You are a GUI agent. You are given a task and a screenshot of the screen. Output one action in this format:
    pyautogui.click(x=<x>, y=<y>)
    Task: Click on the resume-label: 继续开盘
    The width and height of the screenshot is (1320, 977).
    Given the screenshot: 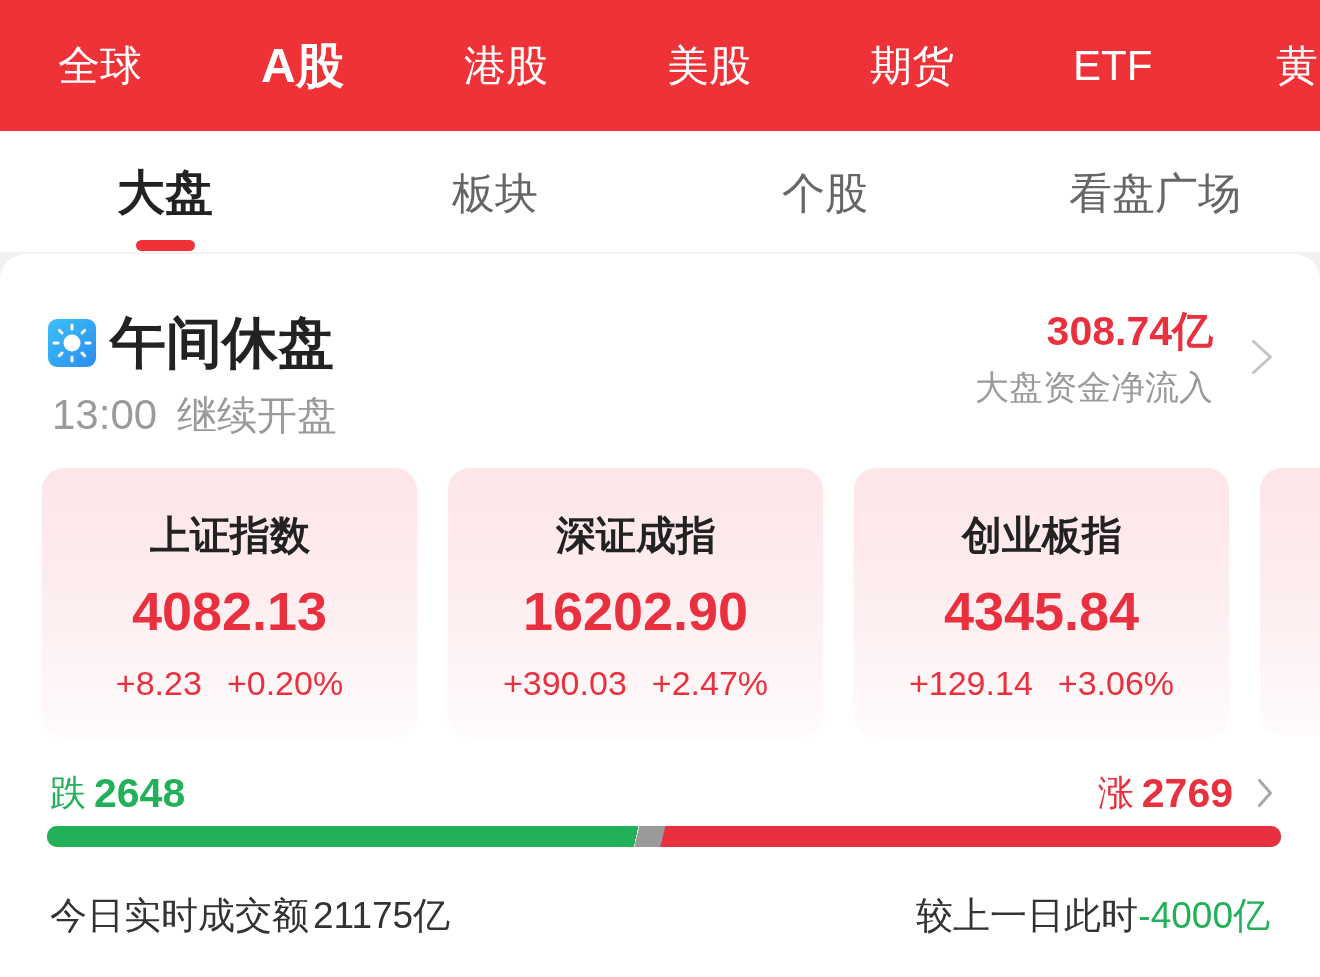 What is the action you would take?
    pyautogui.click(x=257, y=415)
    